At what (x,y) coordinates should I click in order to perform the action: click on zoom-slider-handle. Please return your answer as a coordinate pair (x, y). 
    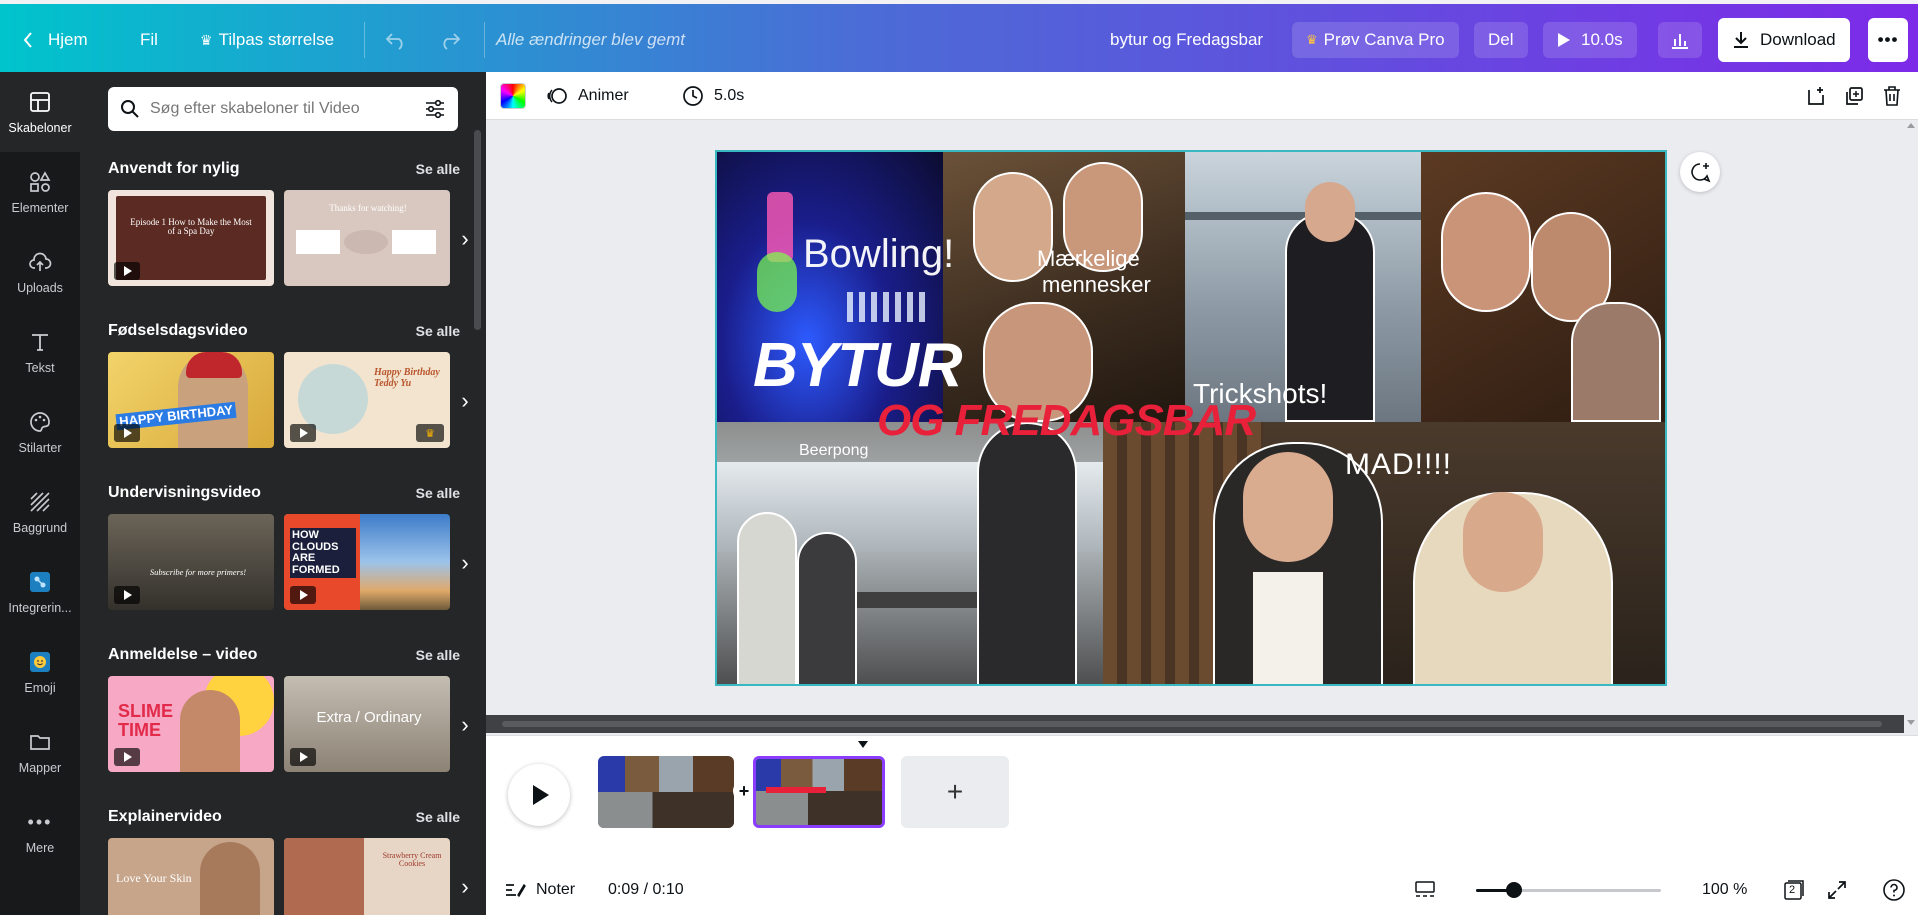
    Looking at the image, I should click on (1514, 890).